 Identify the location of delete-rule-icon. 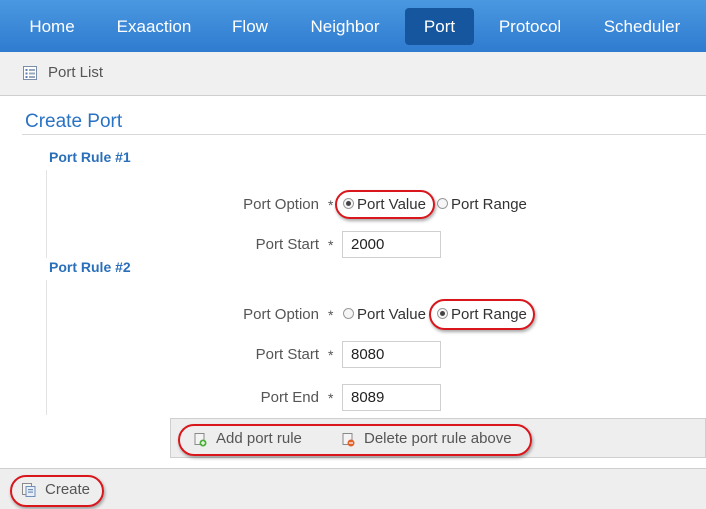
(348, 440).